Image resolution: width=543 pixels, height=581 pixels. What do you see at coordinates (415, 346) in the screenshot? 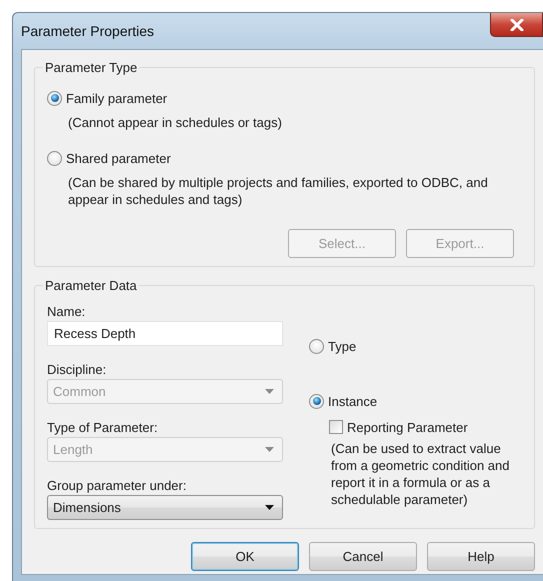
I see `radio-button: Type` at bounding box center [415, 346].